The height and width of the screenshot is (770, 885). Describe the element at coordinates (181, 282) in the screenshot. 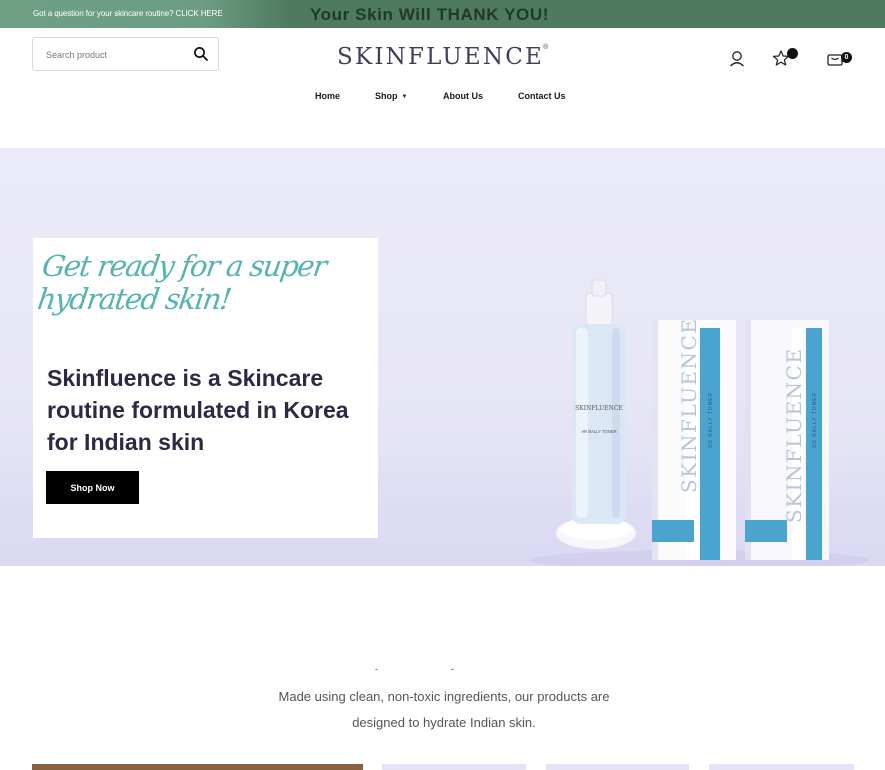

I see `hero-script-heading: Get ready for a super hydrated skin!` at that location.